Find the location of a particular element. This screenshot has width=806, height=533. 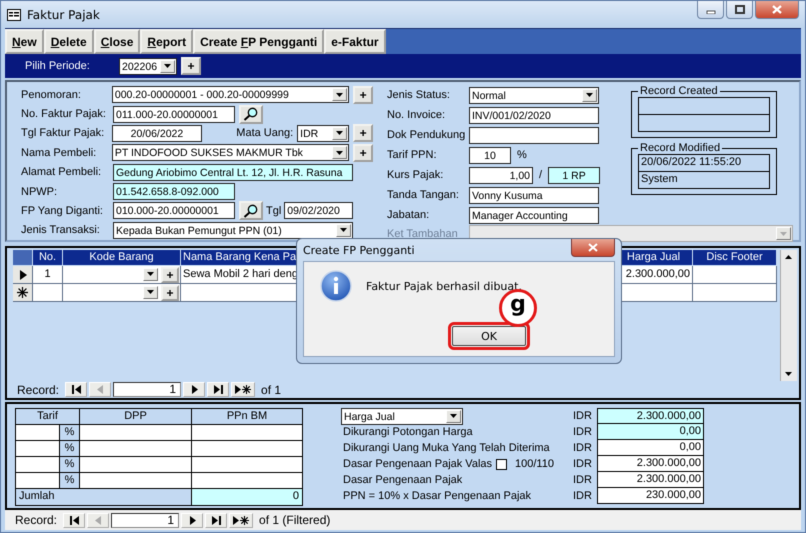

combo-box: 000.20-00000001 - 000.20-00009999 is located at coordinates (231, 95).